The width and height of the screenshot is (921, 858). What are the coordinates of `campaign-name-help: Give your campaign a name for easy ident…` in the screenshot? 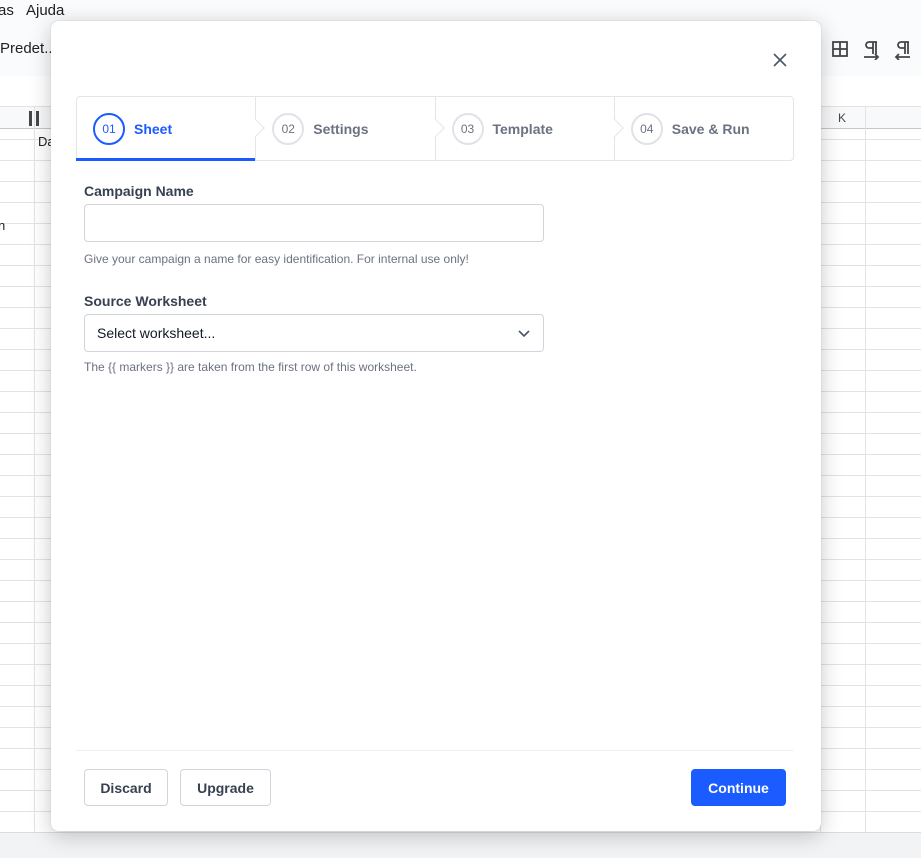 It's located at (276, 259).